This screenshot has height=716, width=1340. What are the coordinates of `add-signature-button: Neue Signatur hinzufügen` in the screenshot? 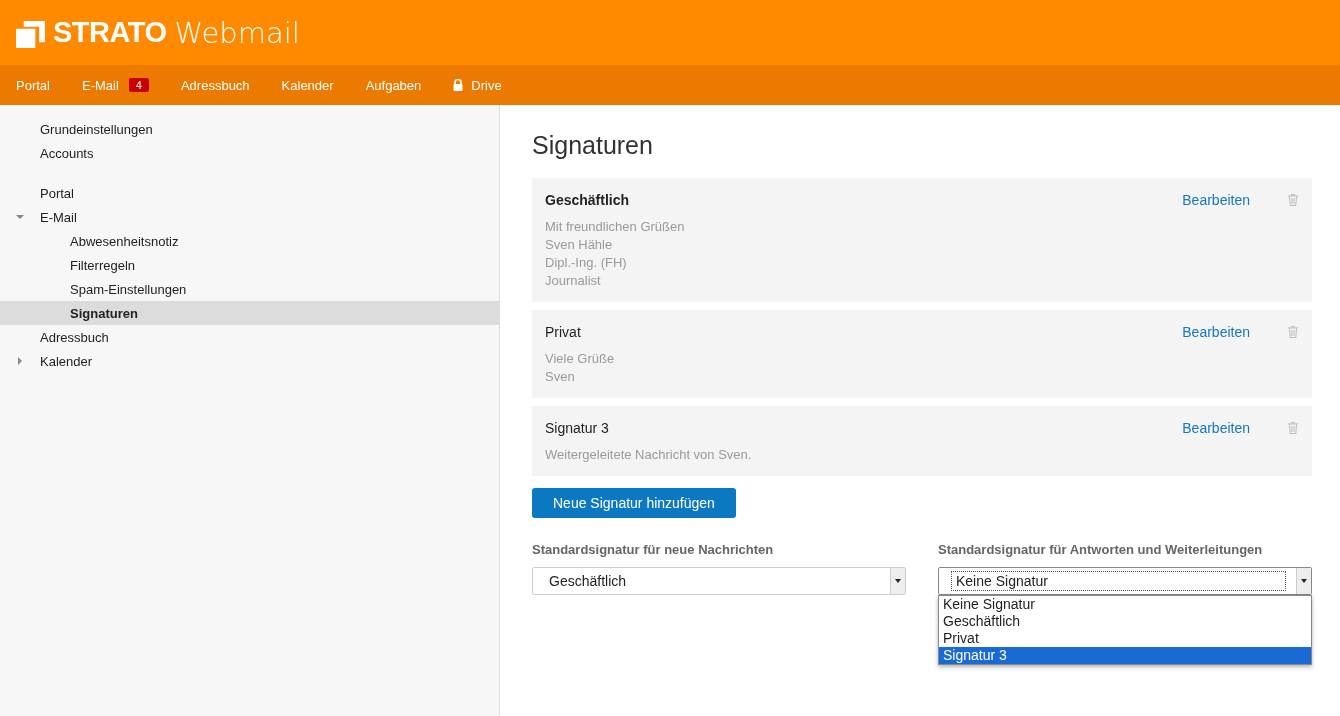 It's located at (634, 503).